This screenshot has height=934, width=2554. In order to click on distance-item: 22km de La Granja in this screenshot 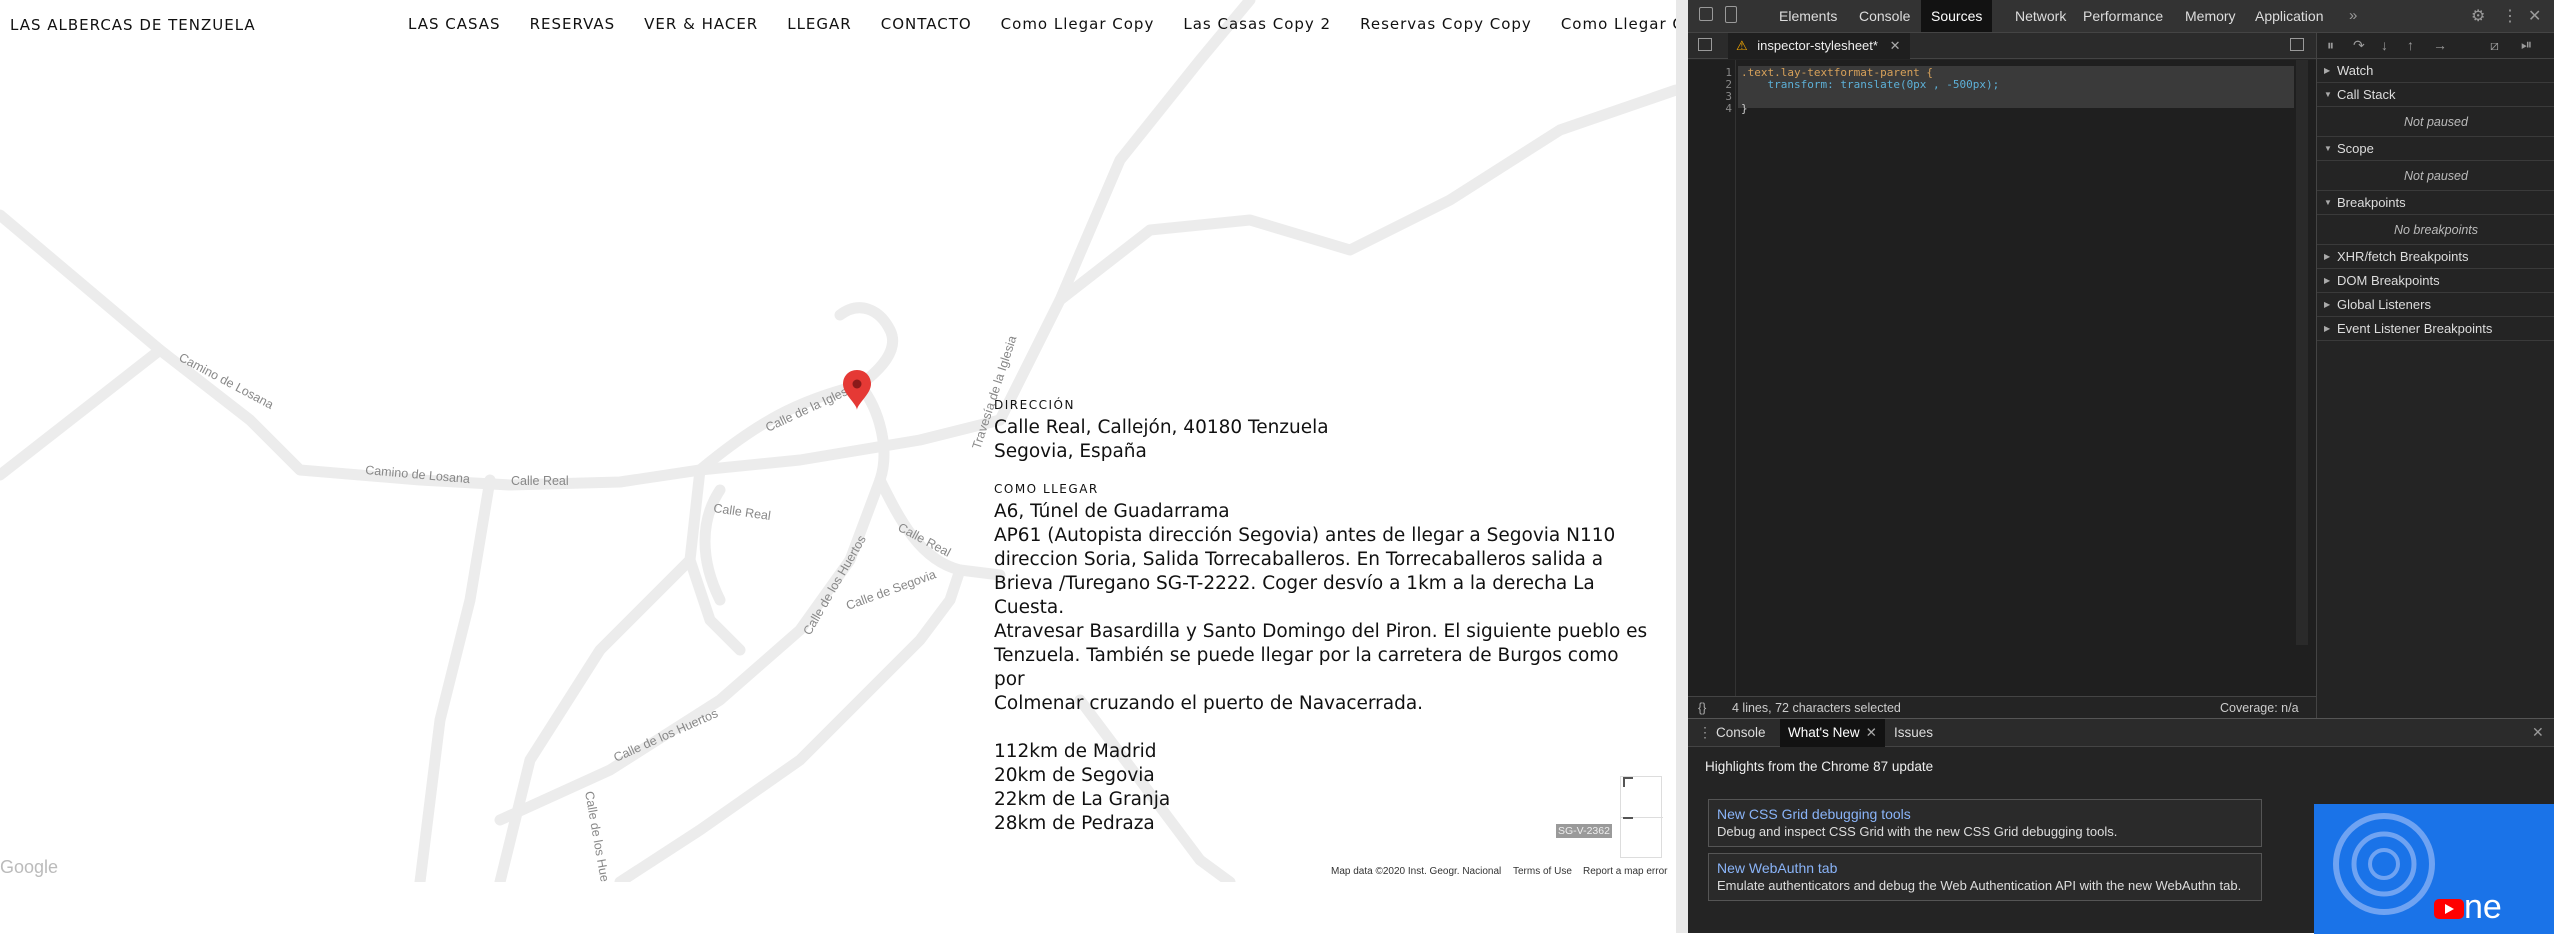, I will do `click(1082, 799)`.